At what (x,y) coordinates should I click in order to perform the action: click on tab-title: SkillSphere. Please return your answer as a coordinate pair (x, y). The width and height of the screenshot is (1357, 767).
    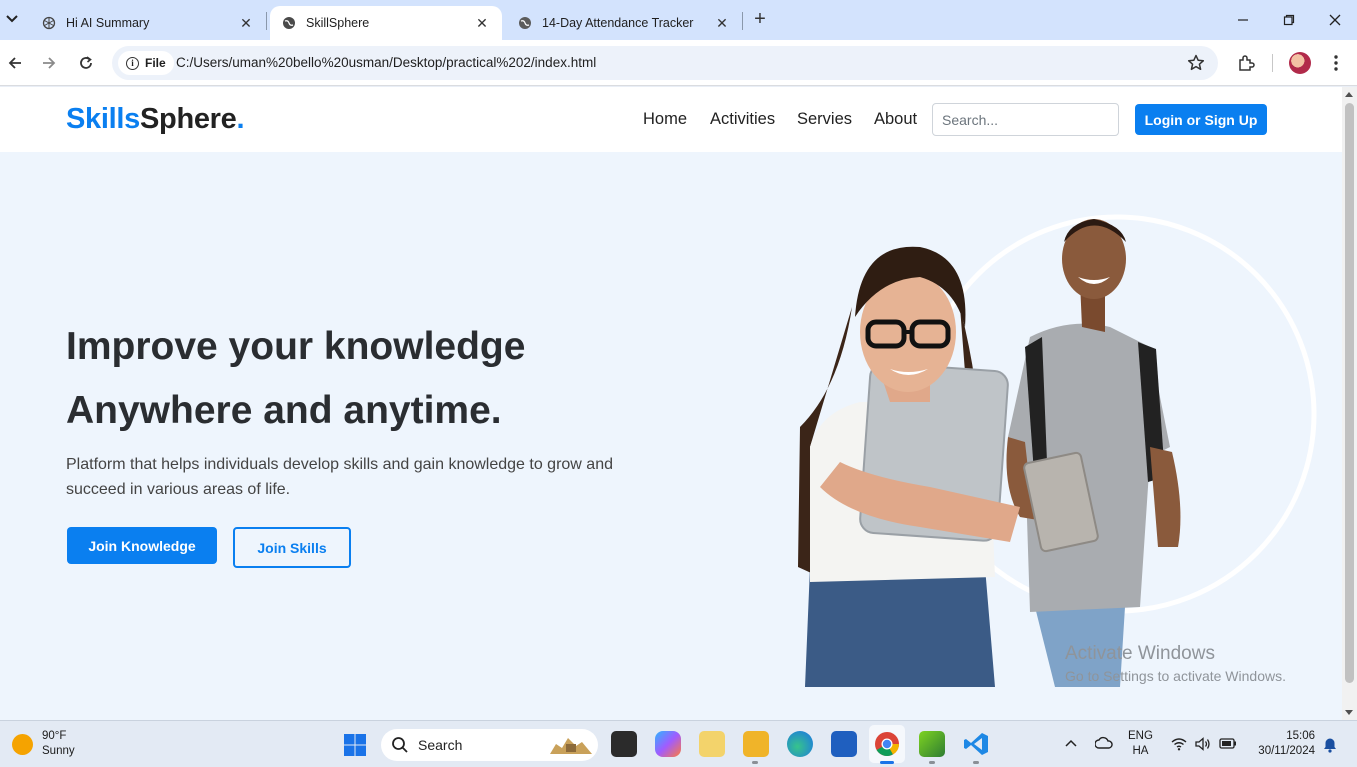
    Looking at the image, I should click on (338, 23).